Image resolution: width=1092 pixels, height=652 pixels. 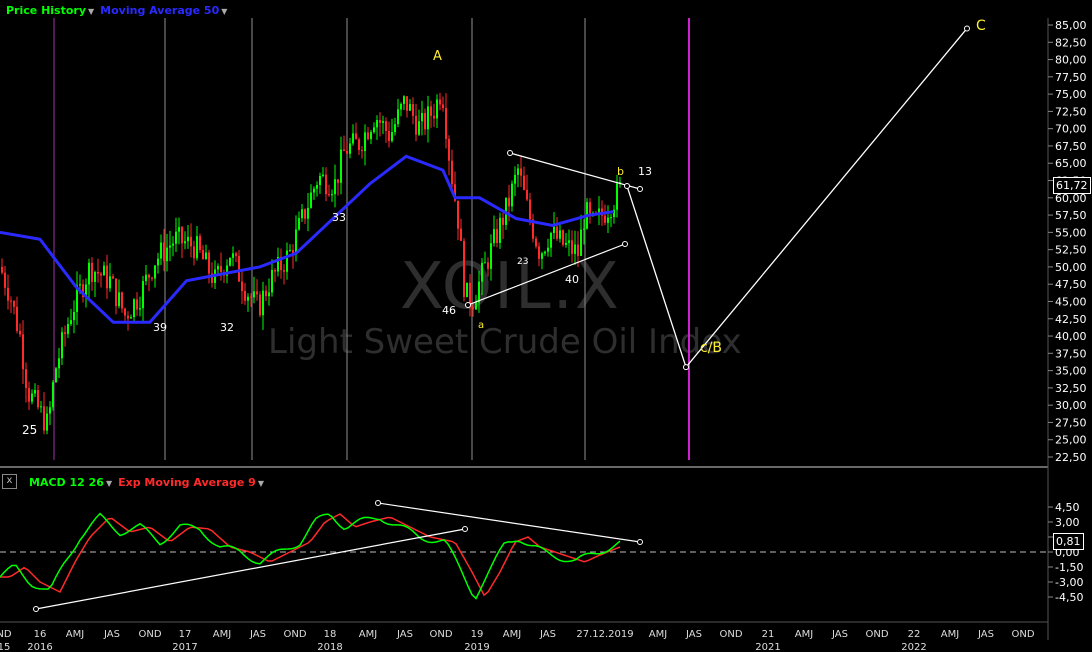 I want to click on x-tick-label: 22, so click(x=914, y=634).